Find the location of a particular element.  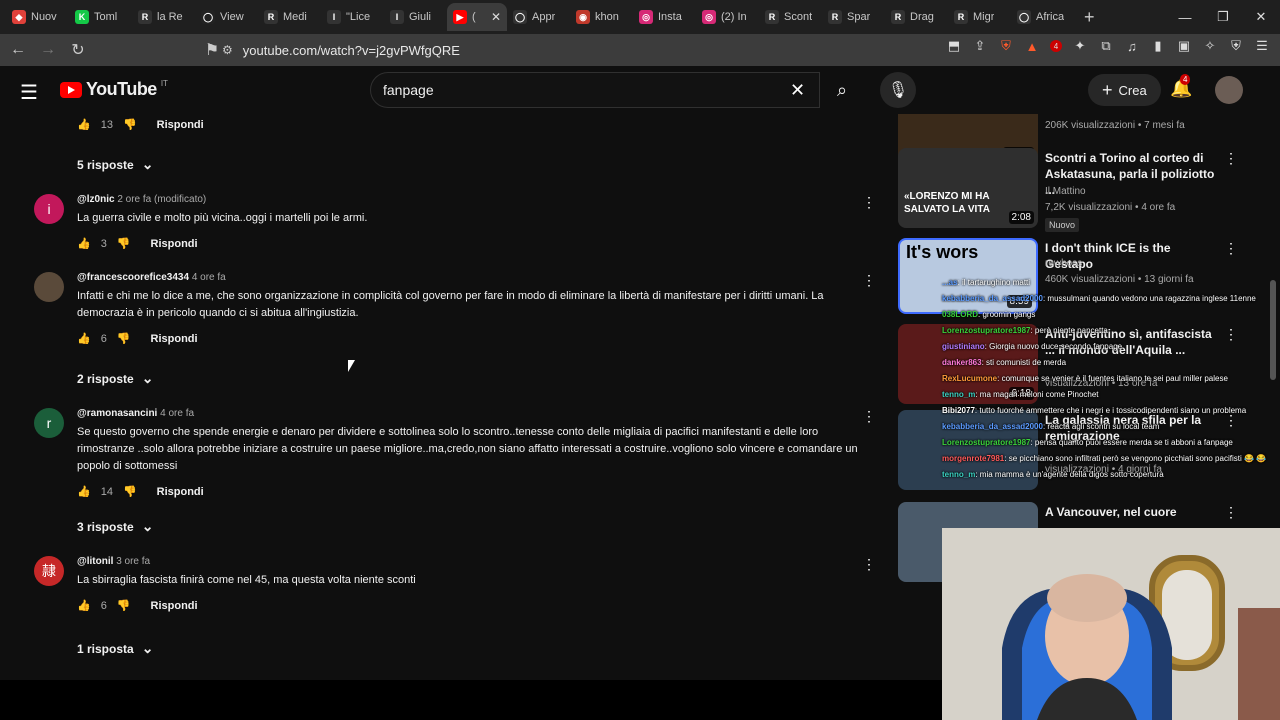

site-info-icon: ⚙ is located at coordinates (227, 50).